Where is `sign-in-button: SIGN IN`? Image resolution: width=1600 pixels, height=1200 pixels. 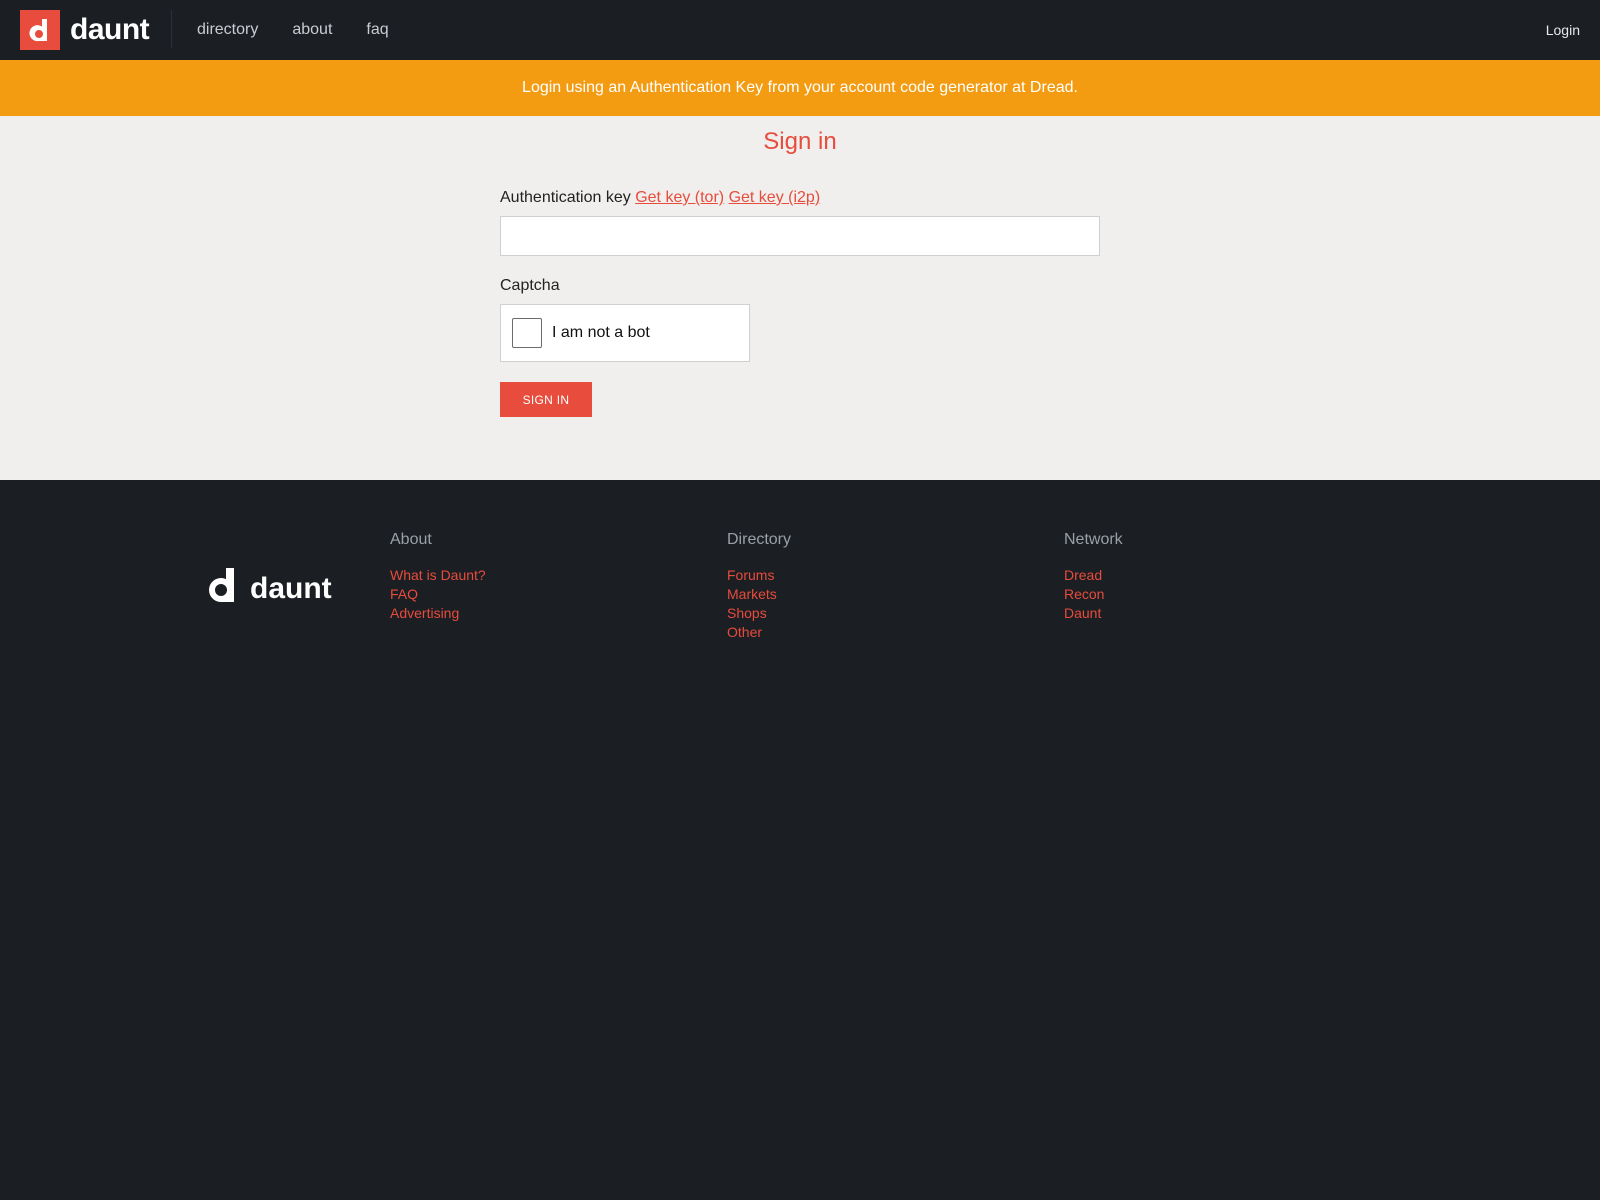 sign-in-button: SIGN IN is located at coordinates (546, 399).